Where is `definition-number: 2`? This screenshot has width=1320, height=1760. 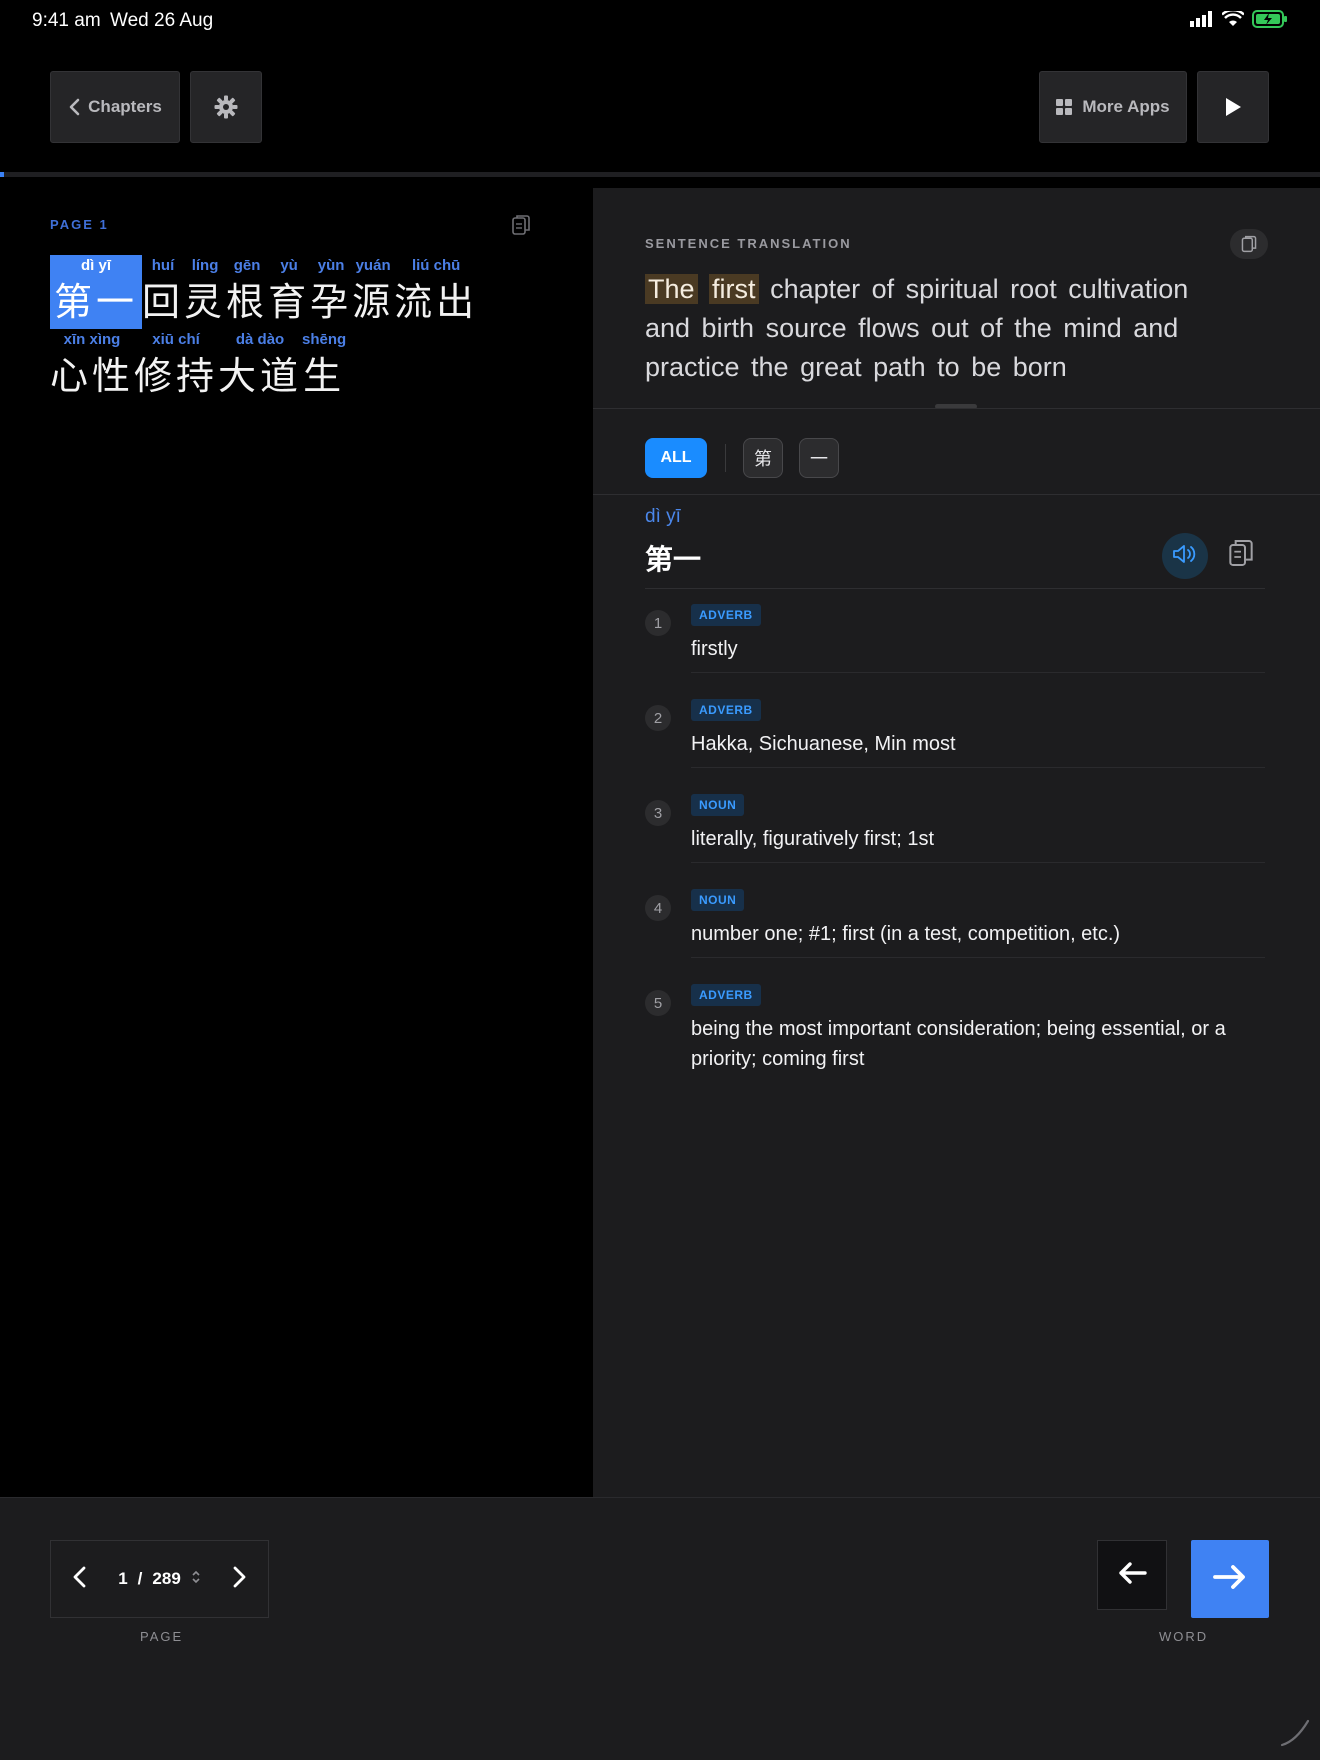
definition-number: 2 is located at coordinates (658, 718).